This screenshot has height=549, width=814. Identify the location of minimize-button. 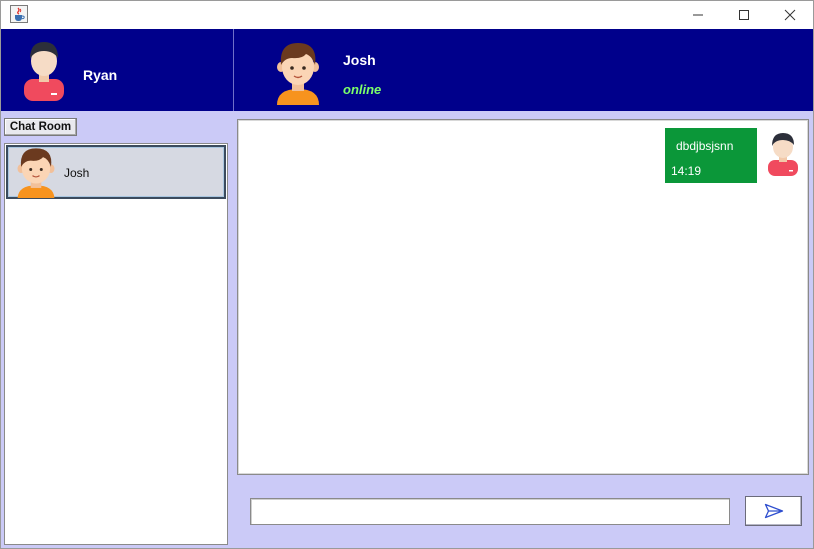
(698, 15).